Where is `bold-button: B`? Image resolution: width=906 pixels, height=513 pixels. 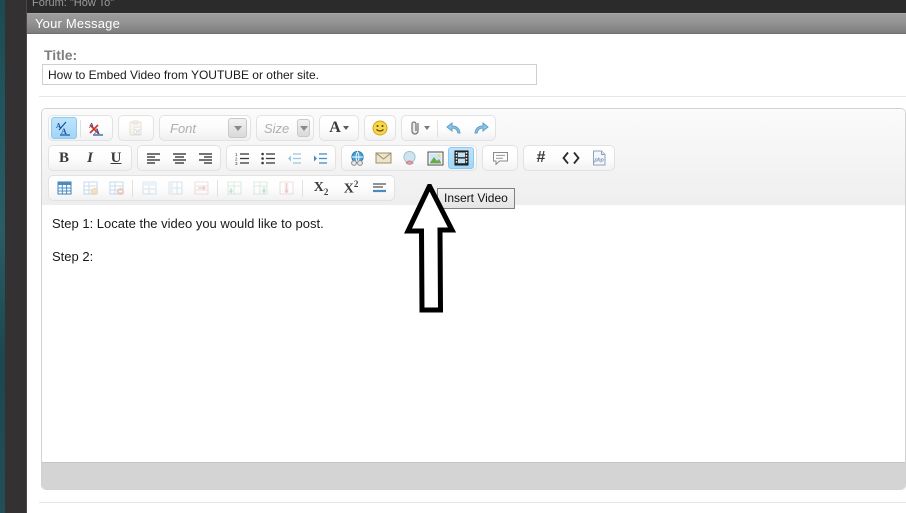
bold-button: B is located at coordinates (64, 158).